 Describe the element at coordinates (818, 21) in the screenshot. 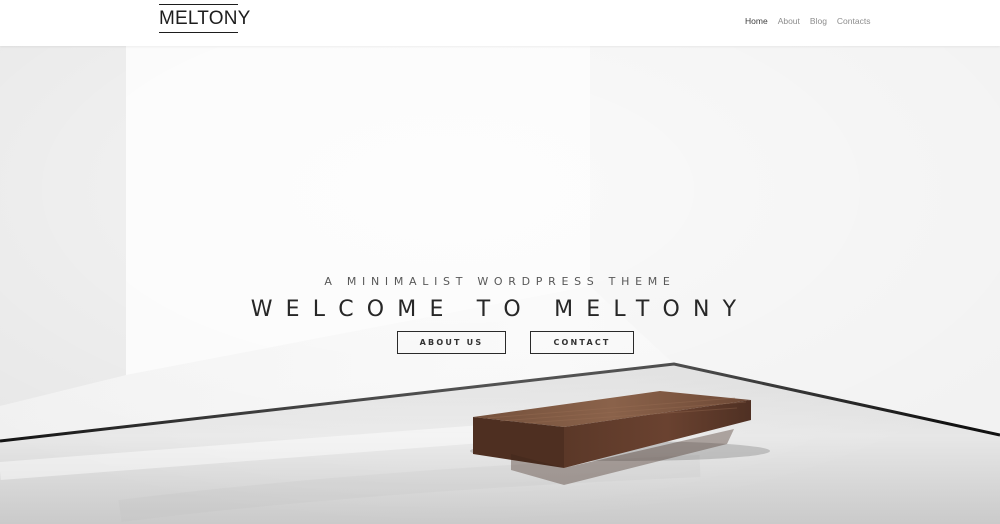

I see `nav-blog: Blog` at that location.